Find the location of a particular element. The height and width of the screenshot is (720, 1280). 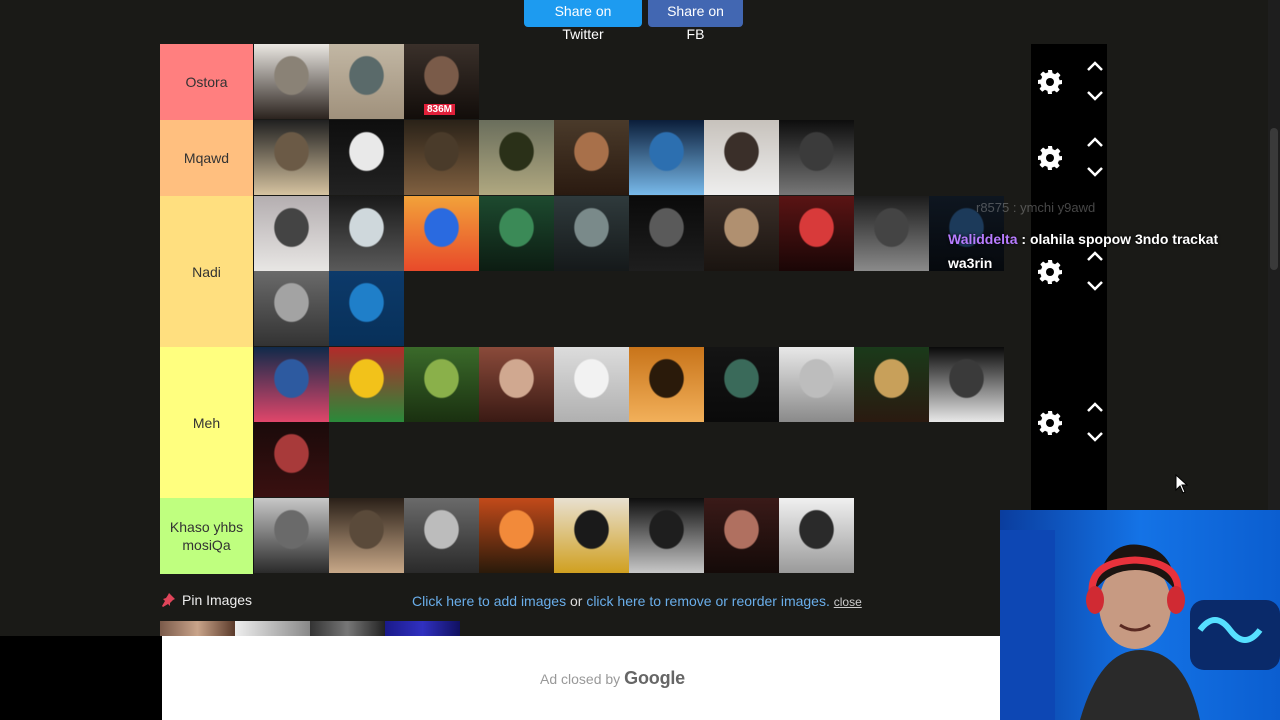

unassigned-thumbnail-strip is located at coordinates (310, 628).